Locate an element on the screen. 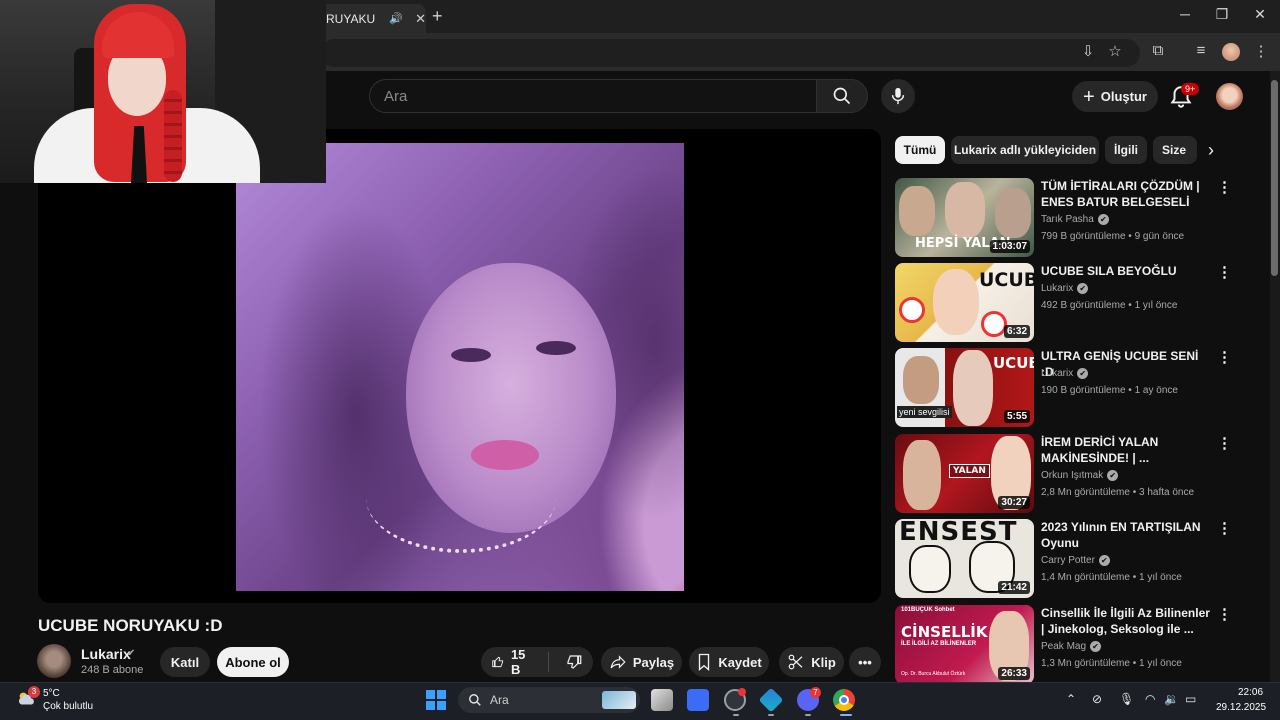 This screenshot has width=1280, height=720. save-button: Kaydet is located at coordinates (729, 662).